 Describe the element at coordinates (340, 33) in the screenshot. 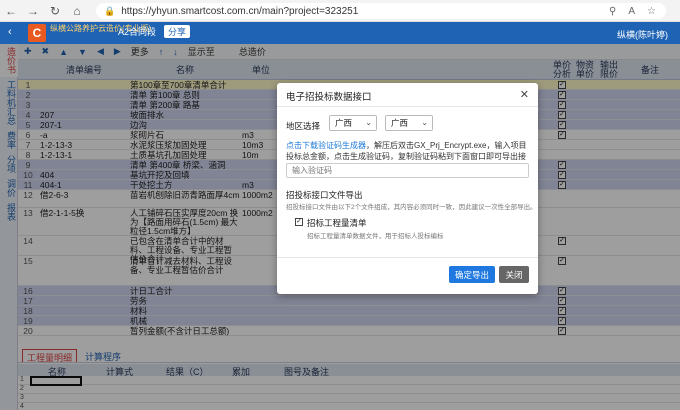

I see `app-header: ‹ C 纵横公路养护云造价(专业版) A2合同段 分享 纵横(陈叶婷)` at that location.